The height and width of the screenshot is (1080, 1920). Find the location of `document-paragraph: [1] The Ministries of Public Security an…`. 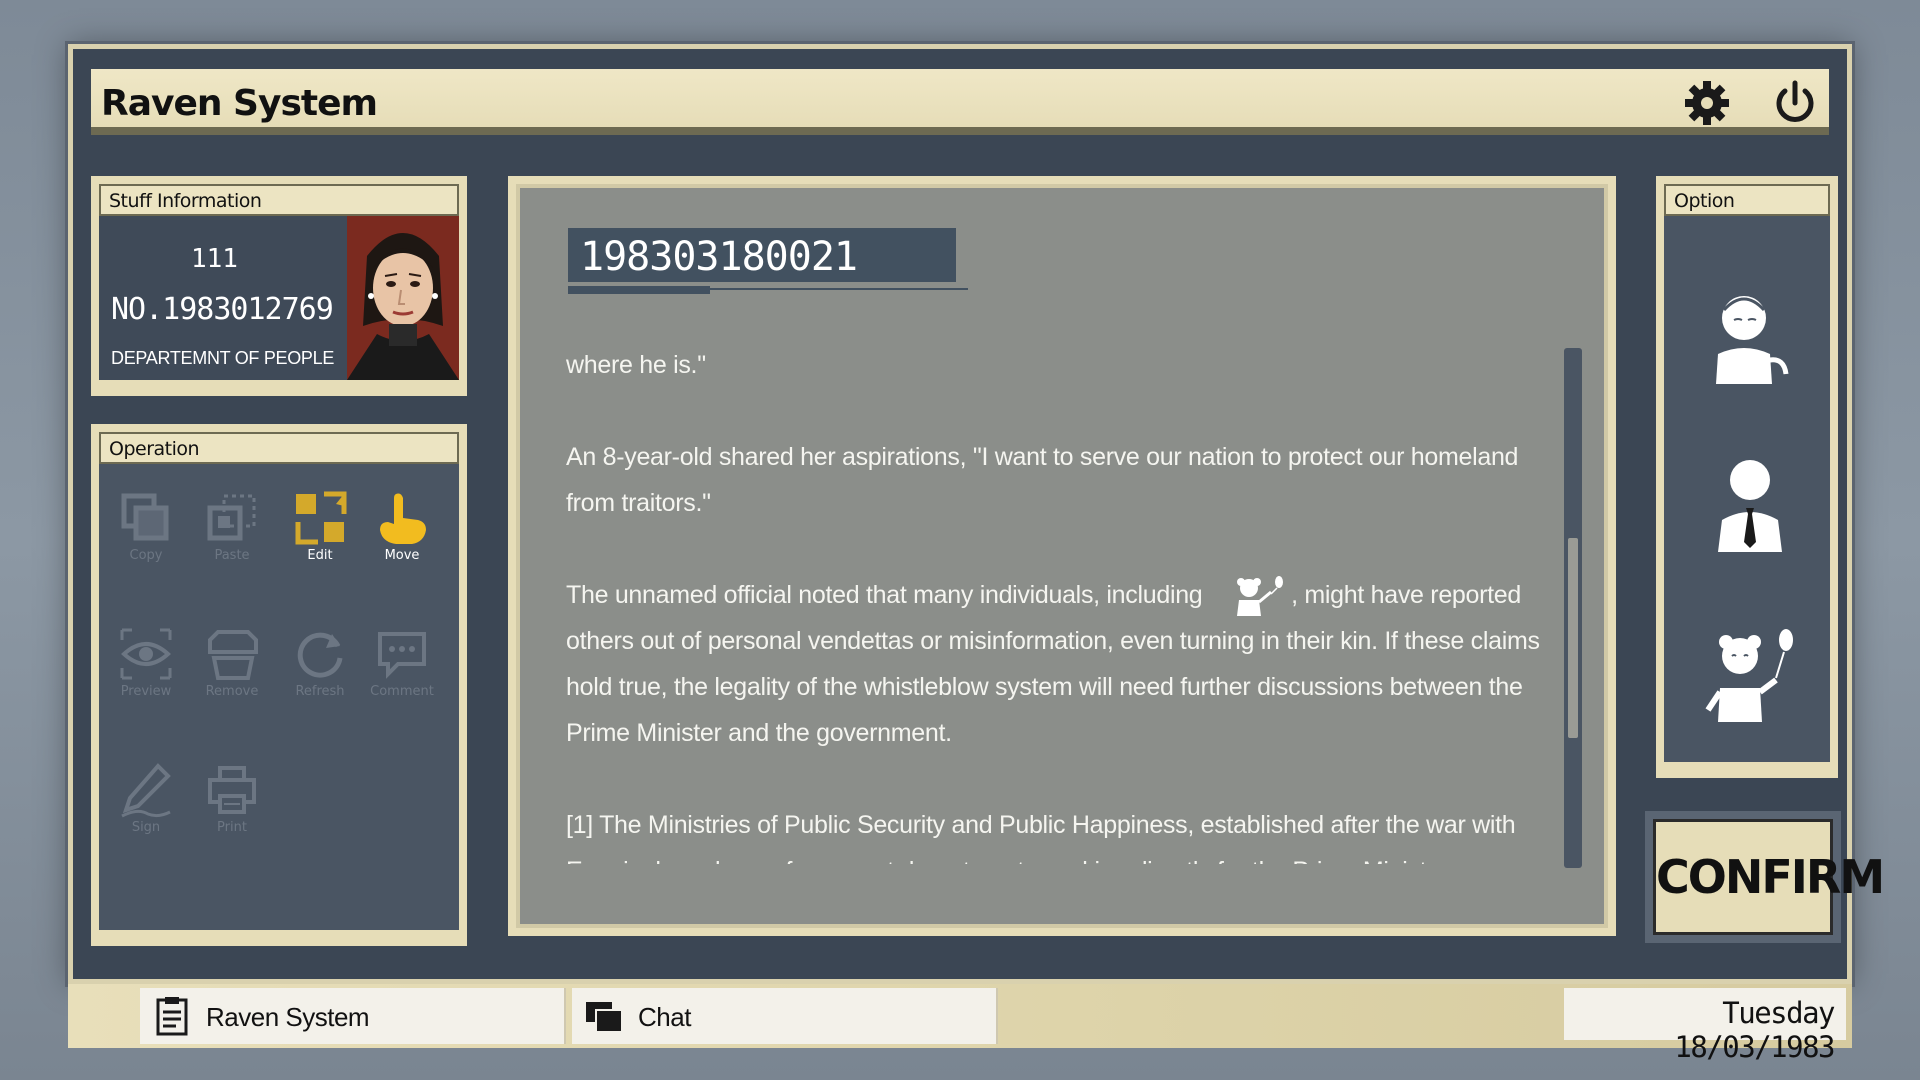

document-paragraph: [1] The Ministries of Public Security an… is located at coordinates (1041, 837).